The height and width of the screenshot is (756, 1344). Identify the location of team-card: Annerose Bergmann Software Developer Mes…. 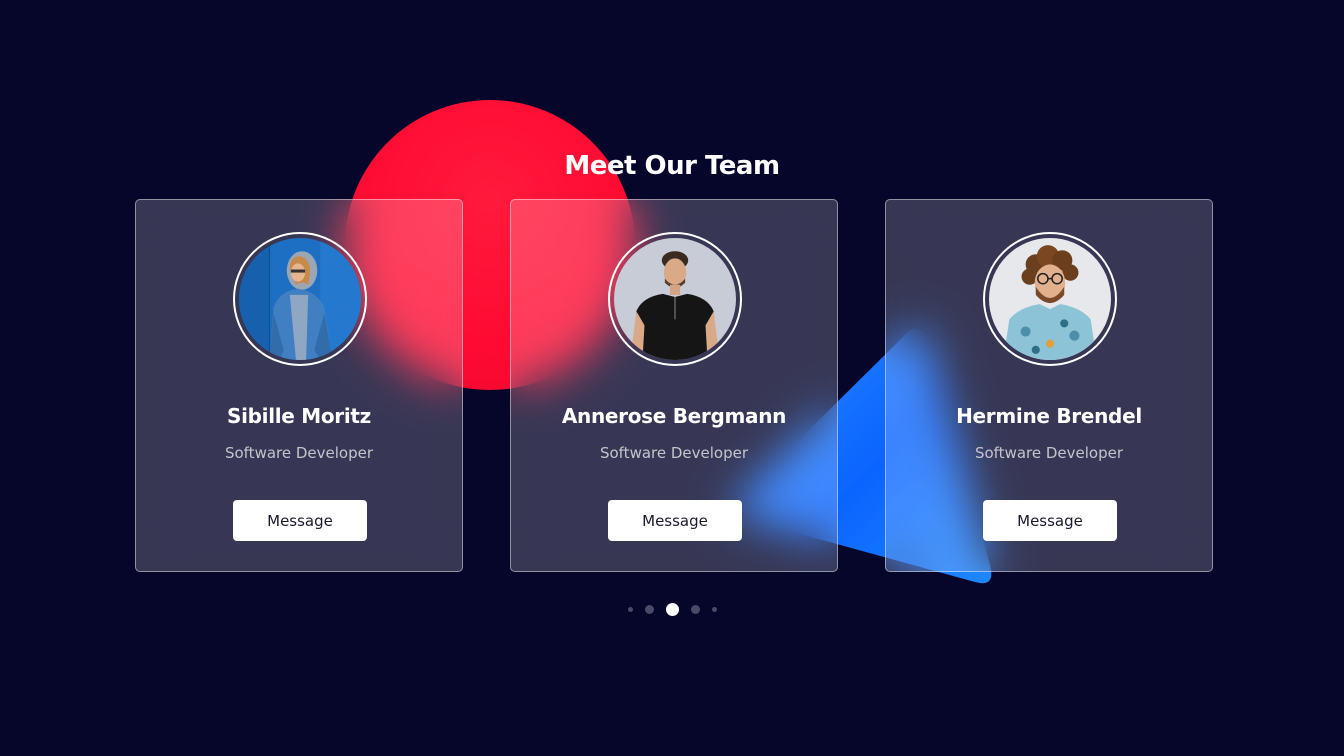
(674, 385).